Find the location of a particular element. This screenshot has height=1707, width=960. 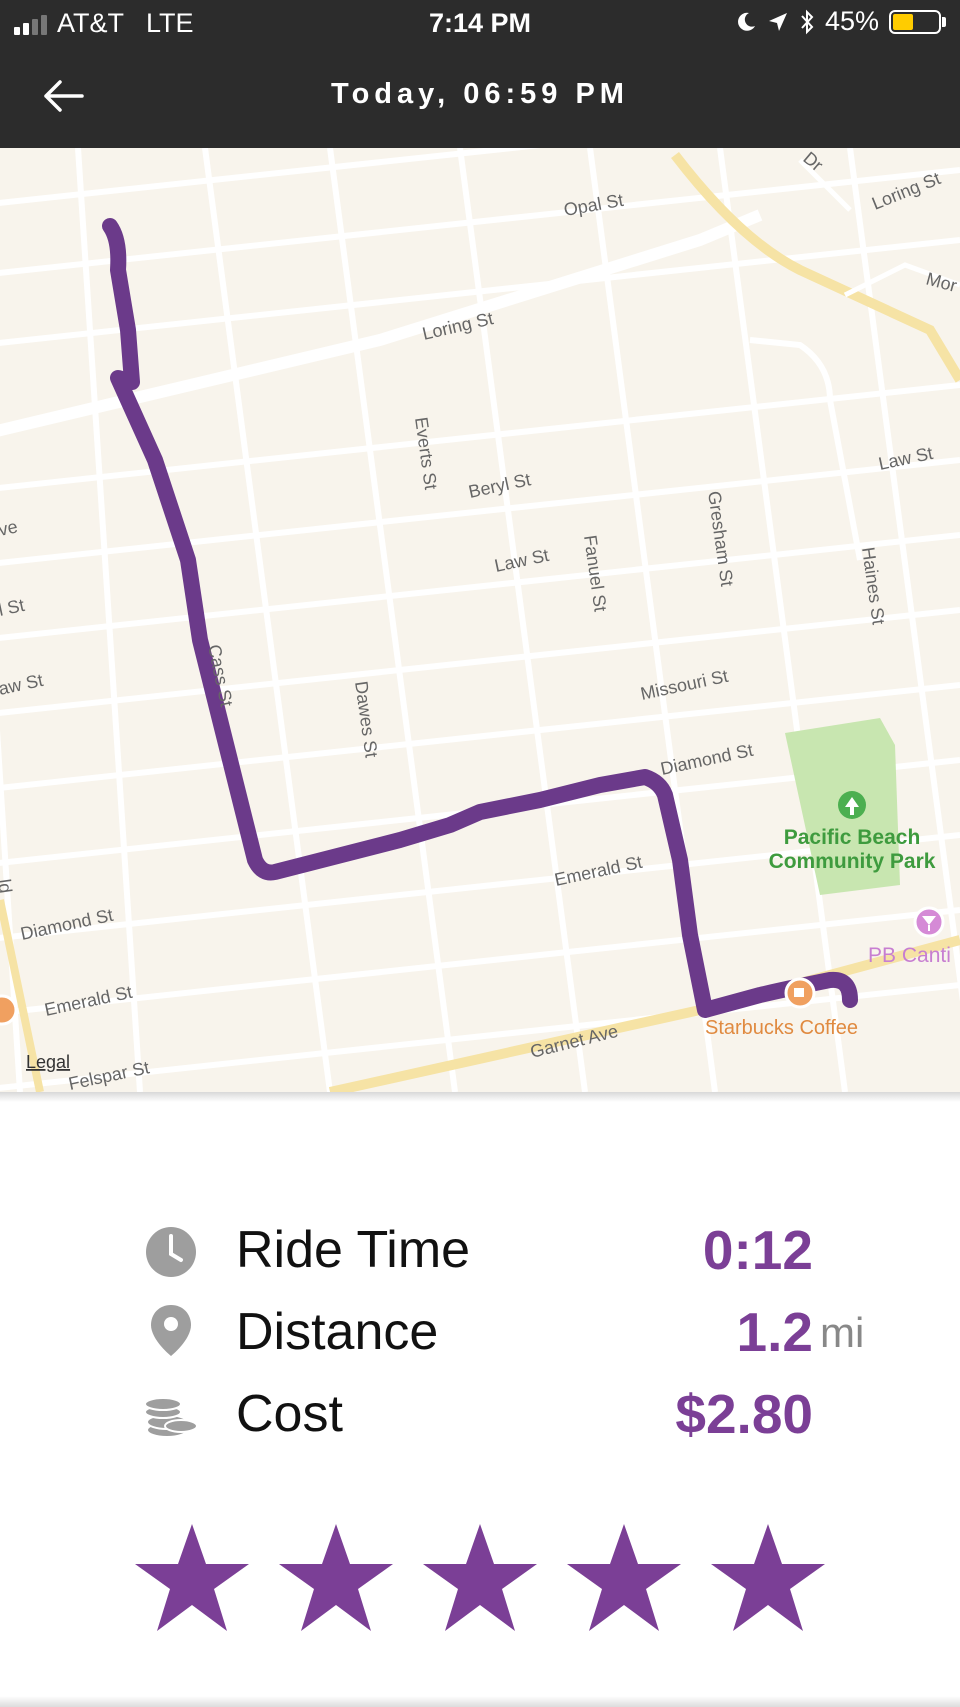

park-tree-icon is located at coordinates (852, 805).